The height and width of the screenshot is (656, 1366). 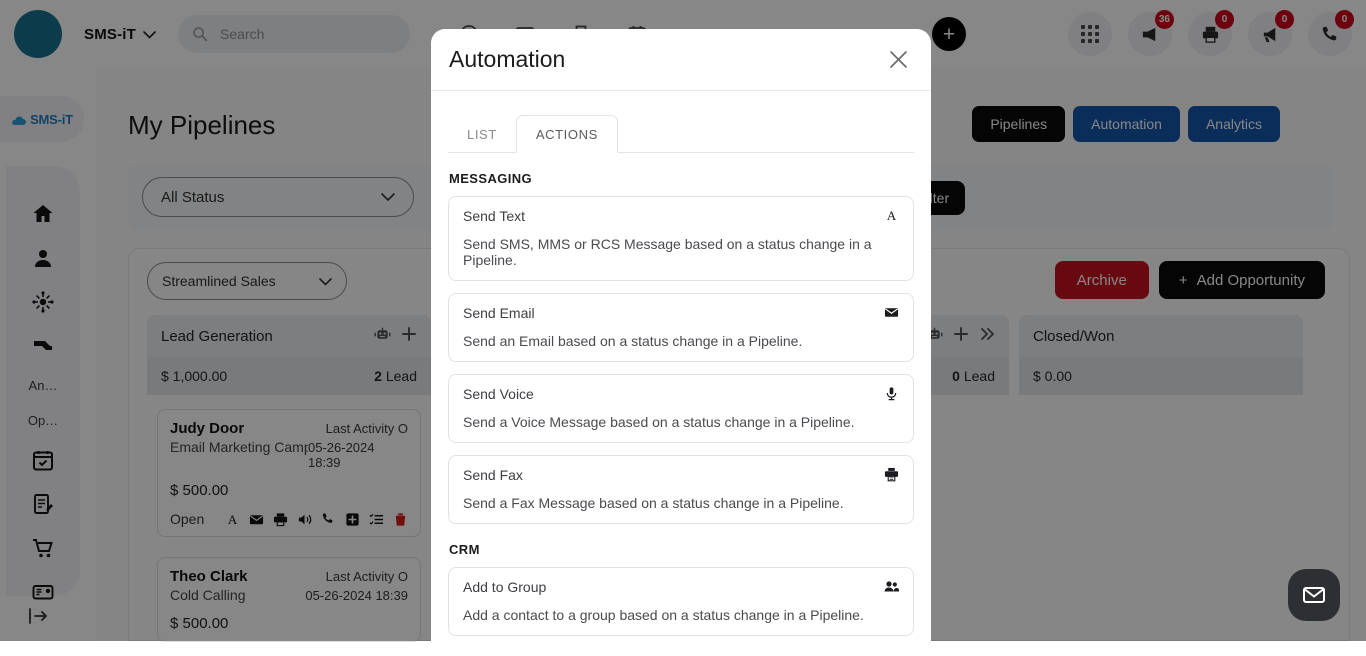 What do you see at coordinates (494, 216) in the screenshot?
I see `action-name: Send Text` at bounding box center [494, 216].